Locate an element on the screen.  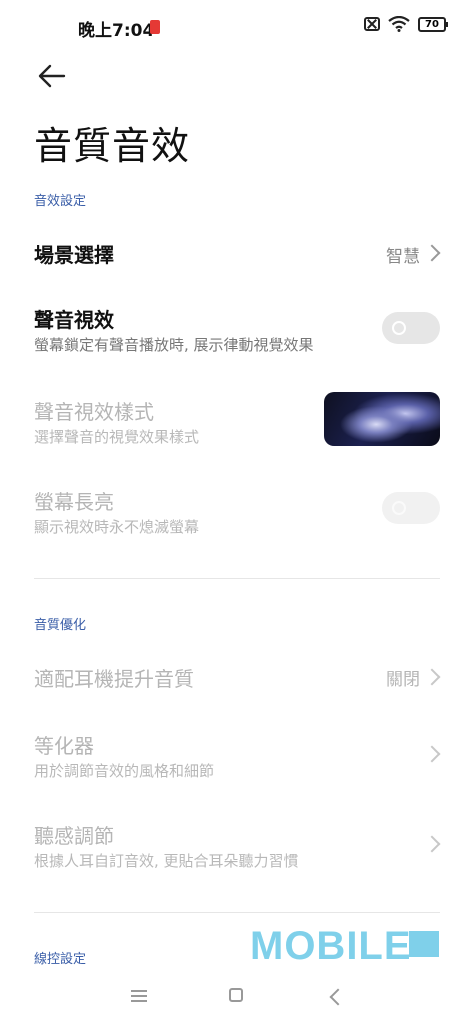
section-label-quality: 音質優化 is located at coordinates (60, 625).